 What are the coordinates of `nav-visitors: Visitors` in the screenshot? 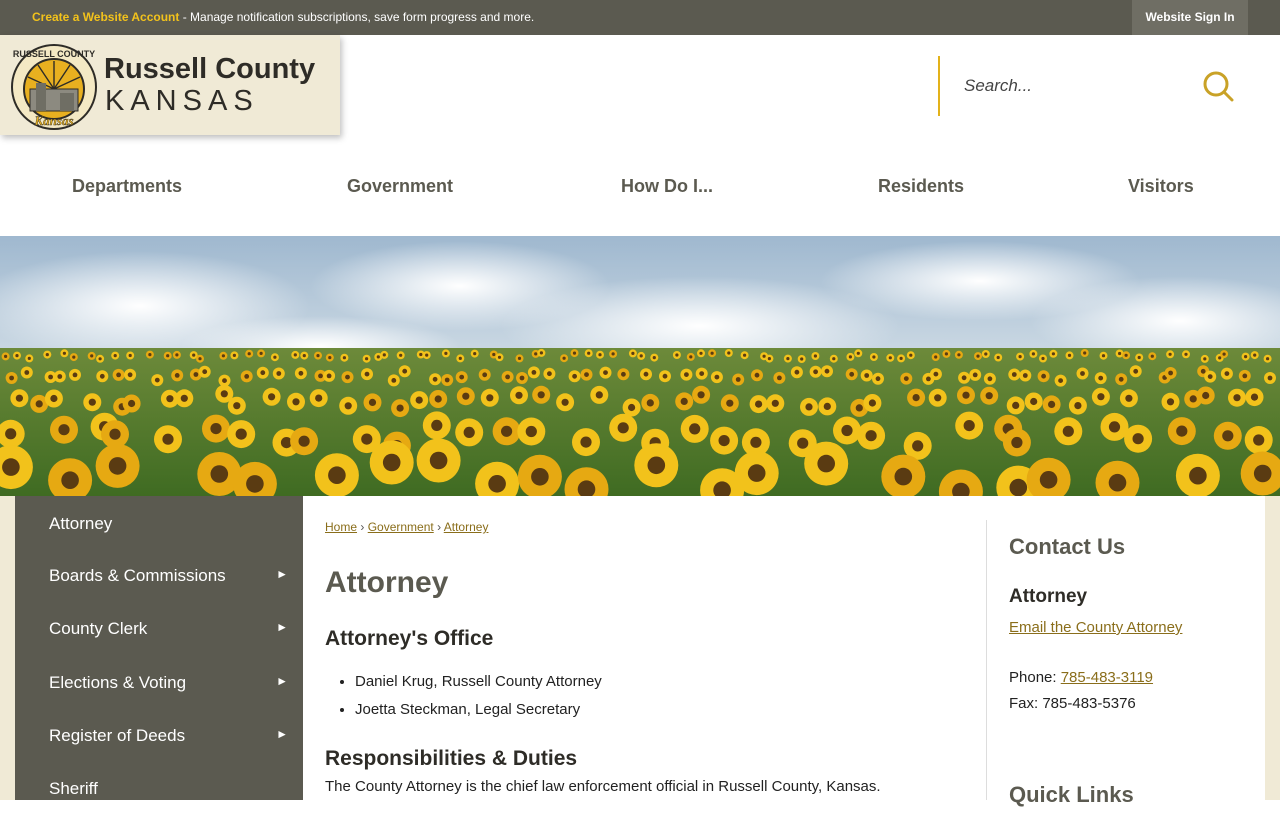 It's located at (1161, 186).